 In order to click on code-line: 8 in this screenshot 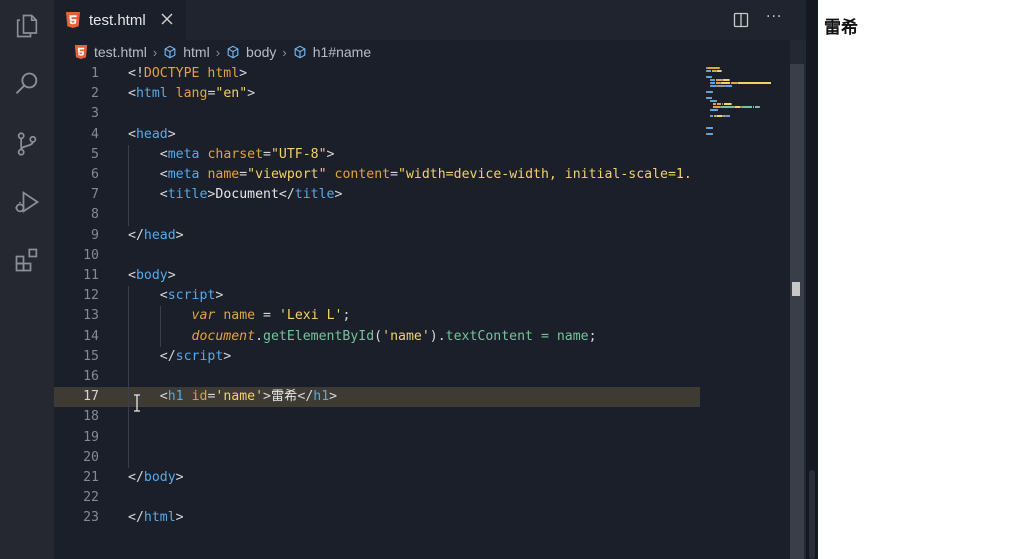, I will do `click(377, 215)`.